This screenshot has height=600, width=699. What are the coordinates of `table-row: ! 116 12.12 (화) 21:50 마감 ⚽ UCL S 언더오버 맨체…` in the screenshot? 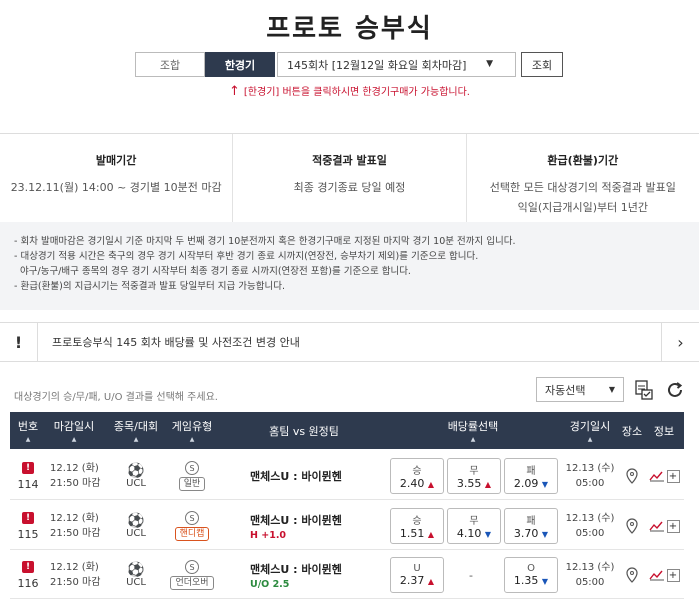 It's located at (347, 575).